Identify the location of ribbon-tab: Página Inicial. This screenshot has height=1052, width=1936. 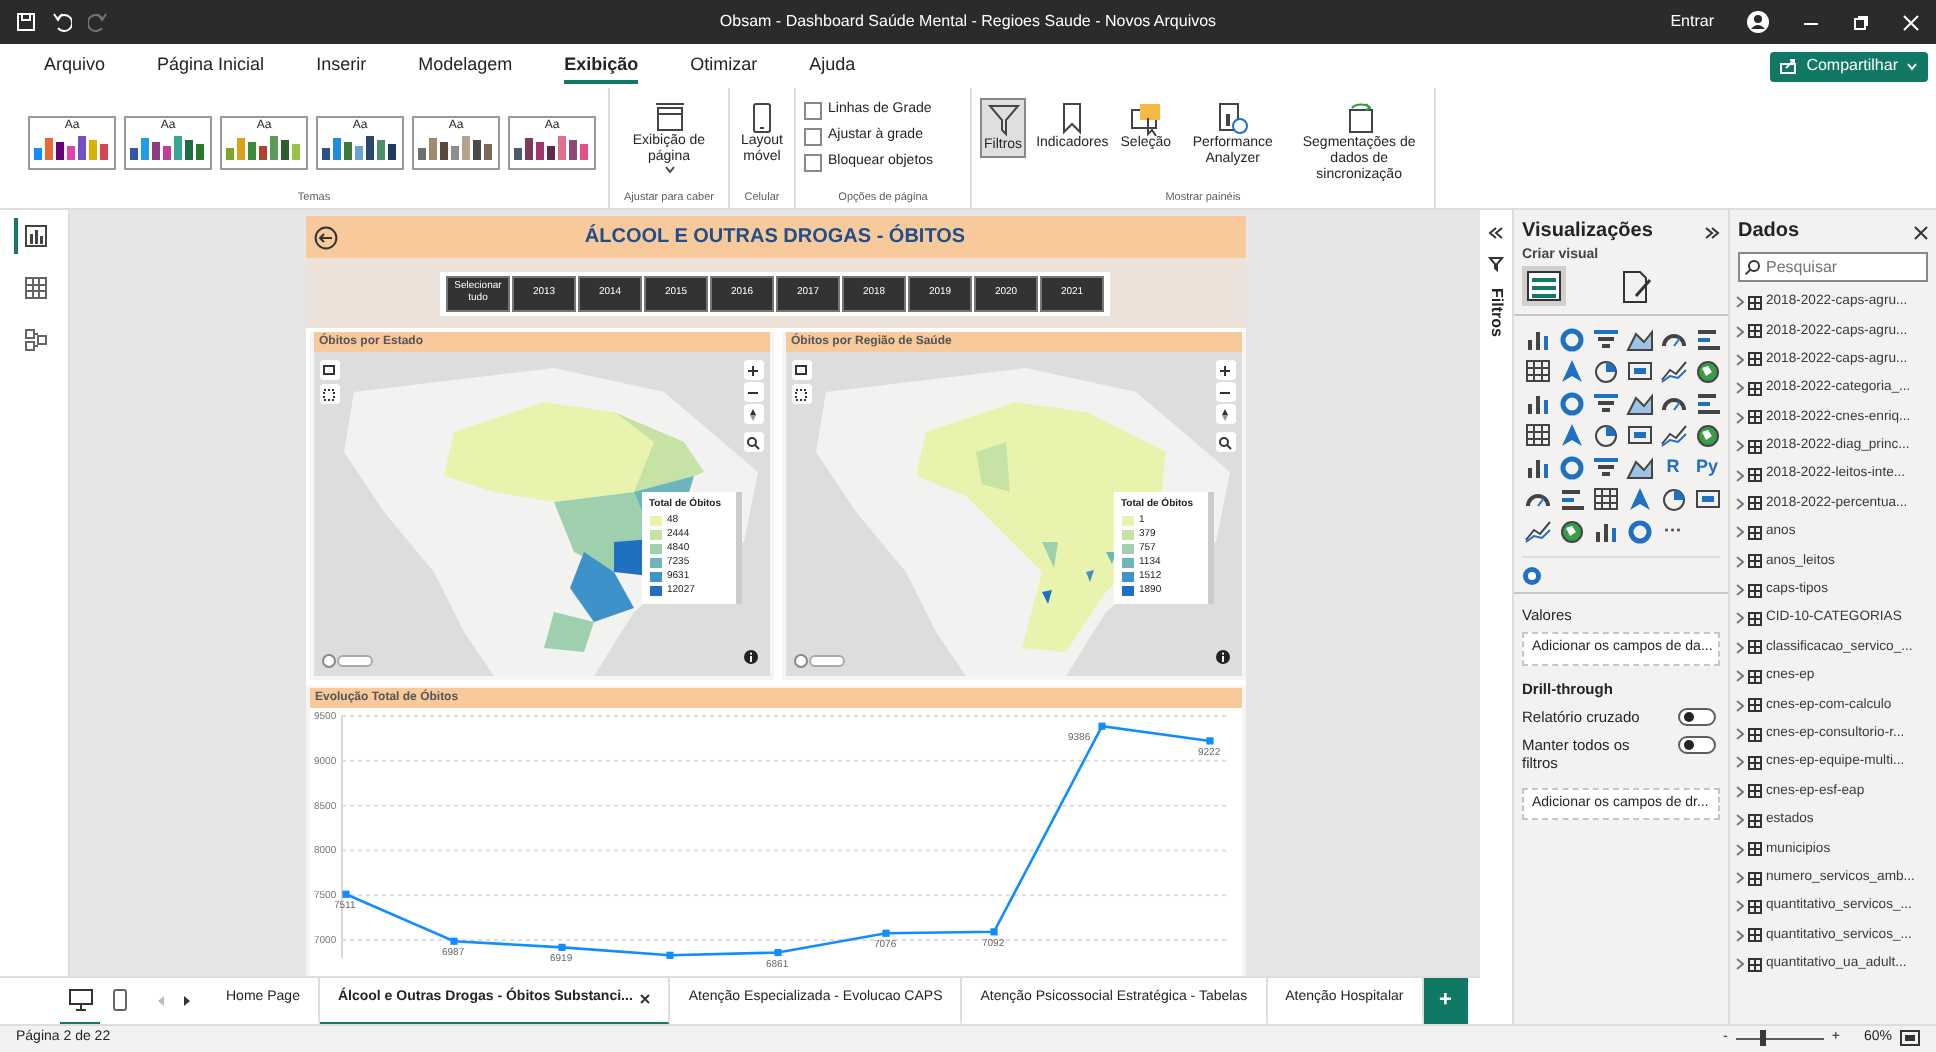
(211, 66).